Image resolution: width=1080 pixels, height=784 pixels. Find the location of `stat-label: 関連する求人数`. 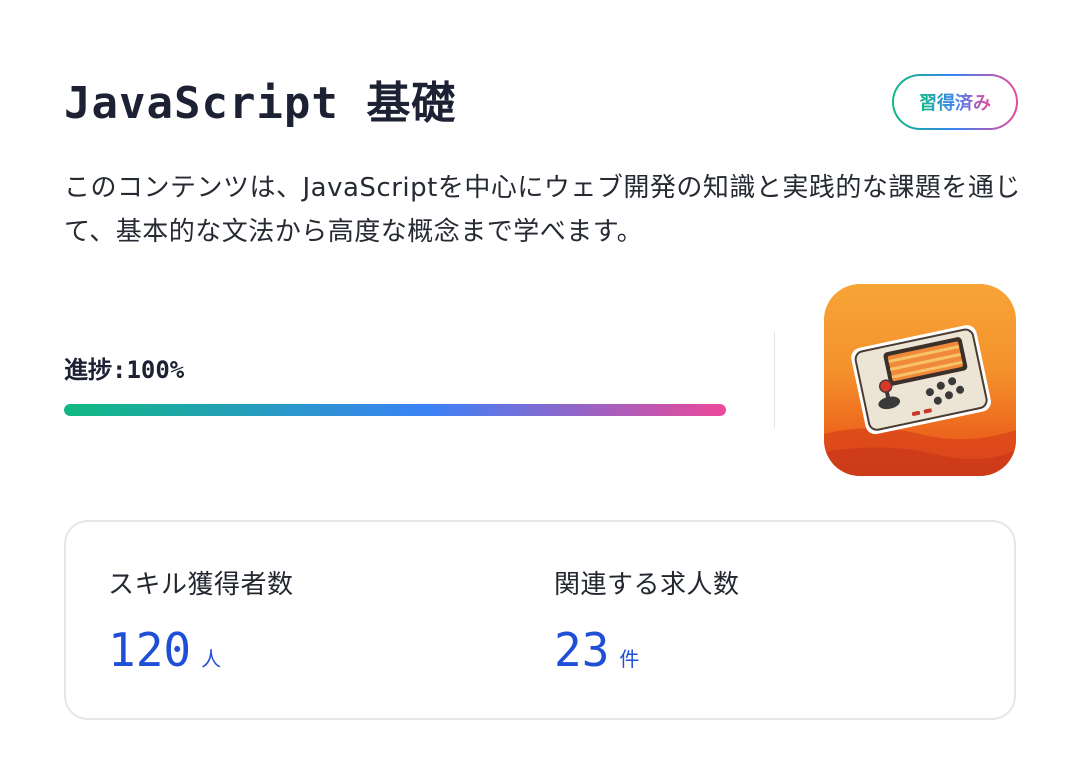

stat-label: 関連する求人数 is located at coordinates (647, 585).